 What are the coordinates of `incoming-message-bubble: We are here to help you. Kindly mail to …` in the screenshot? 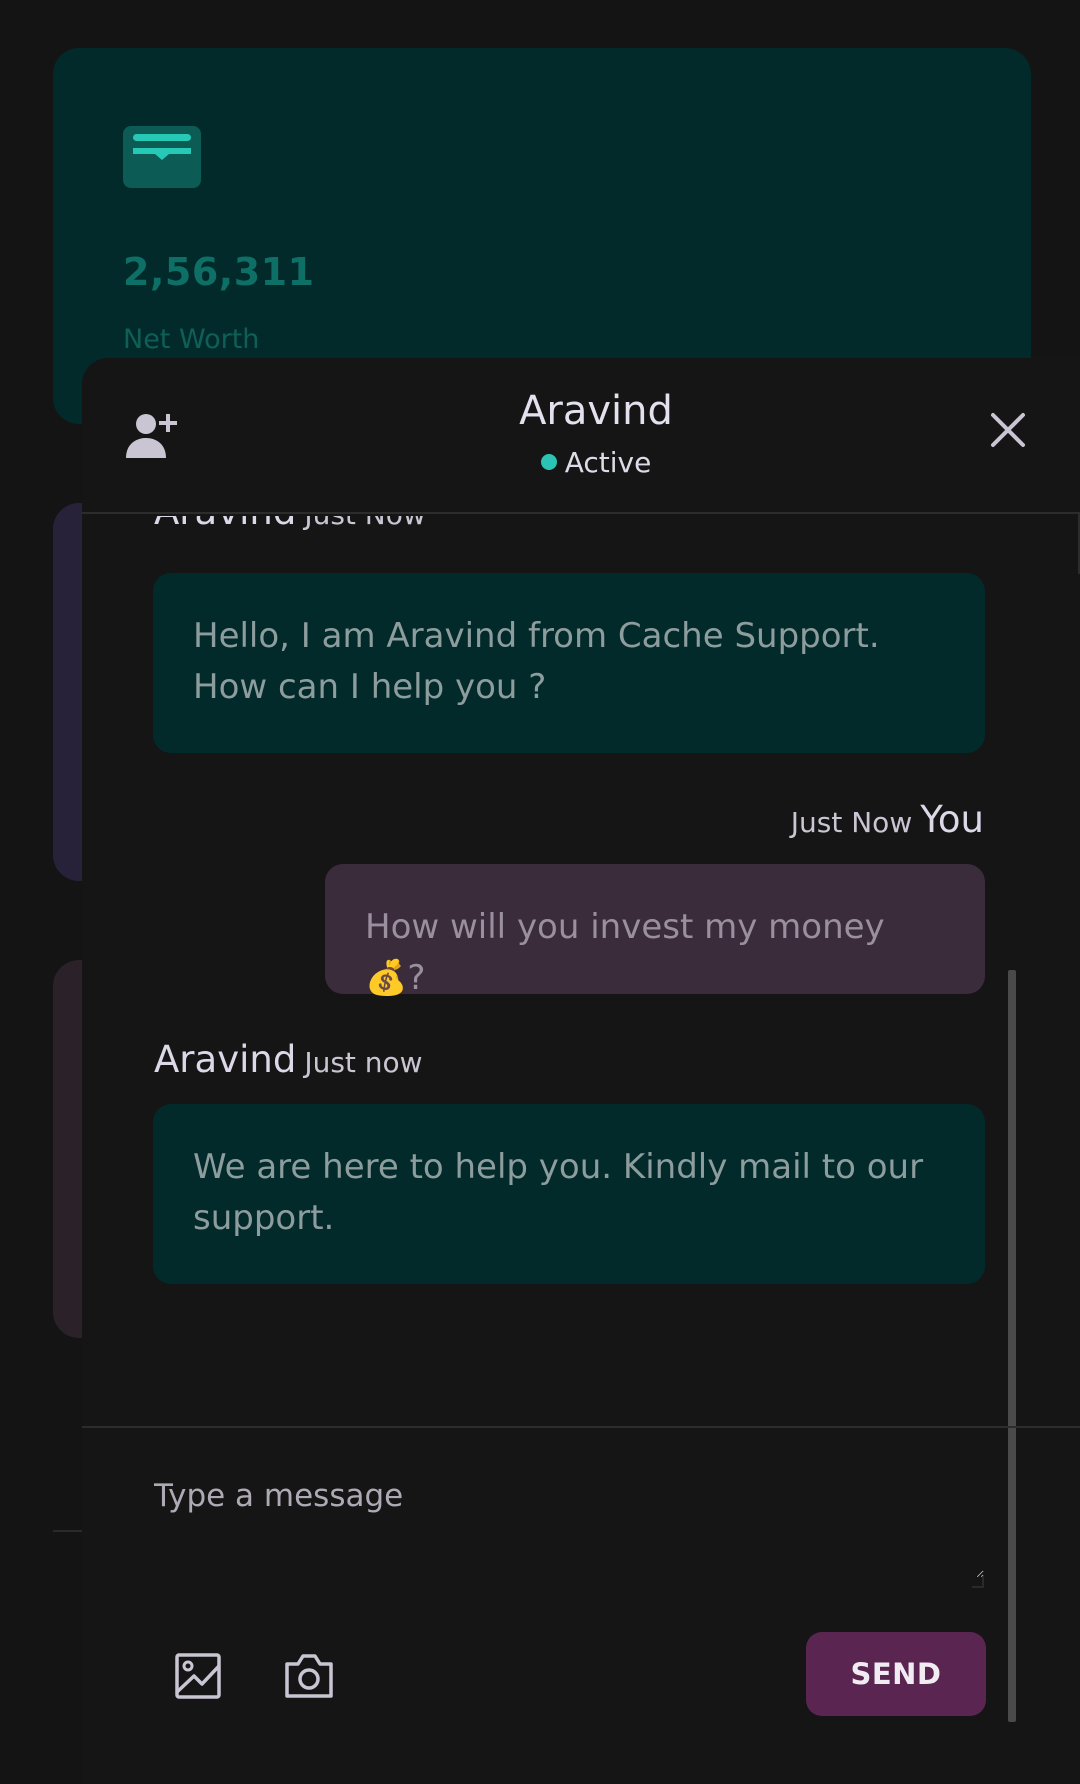 It's located at (569, 1194).